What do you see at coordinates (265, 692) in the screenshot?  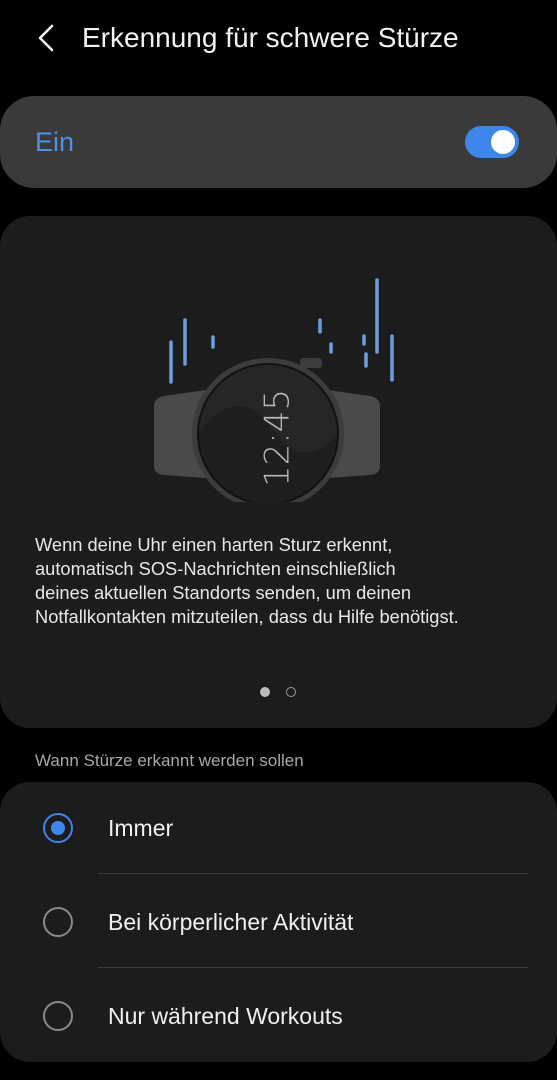 I see `pager-dot-active` at bounding box center [265, 692].